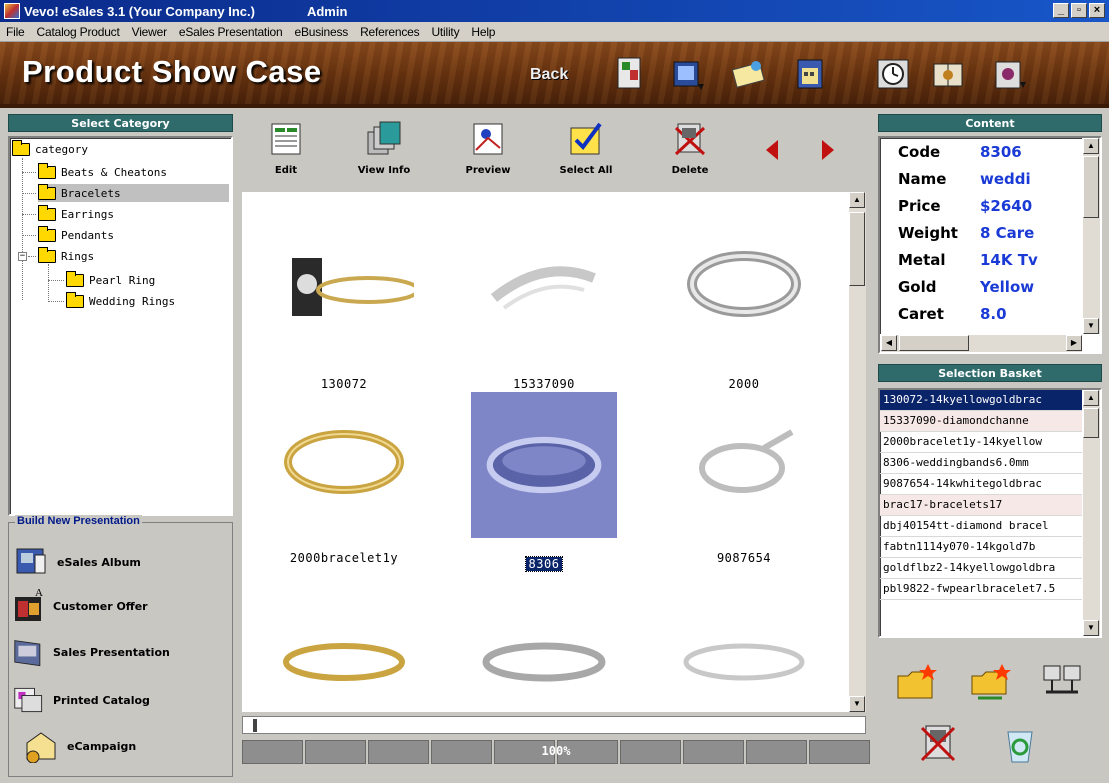 This screenshot has width=1109, height=783. I want to click on delete-icon, so click(938, 742).